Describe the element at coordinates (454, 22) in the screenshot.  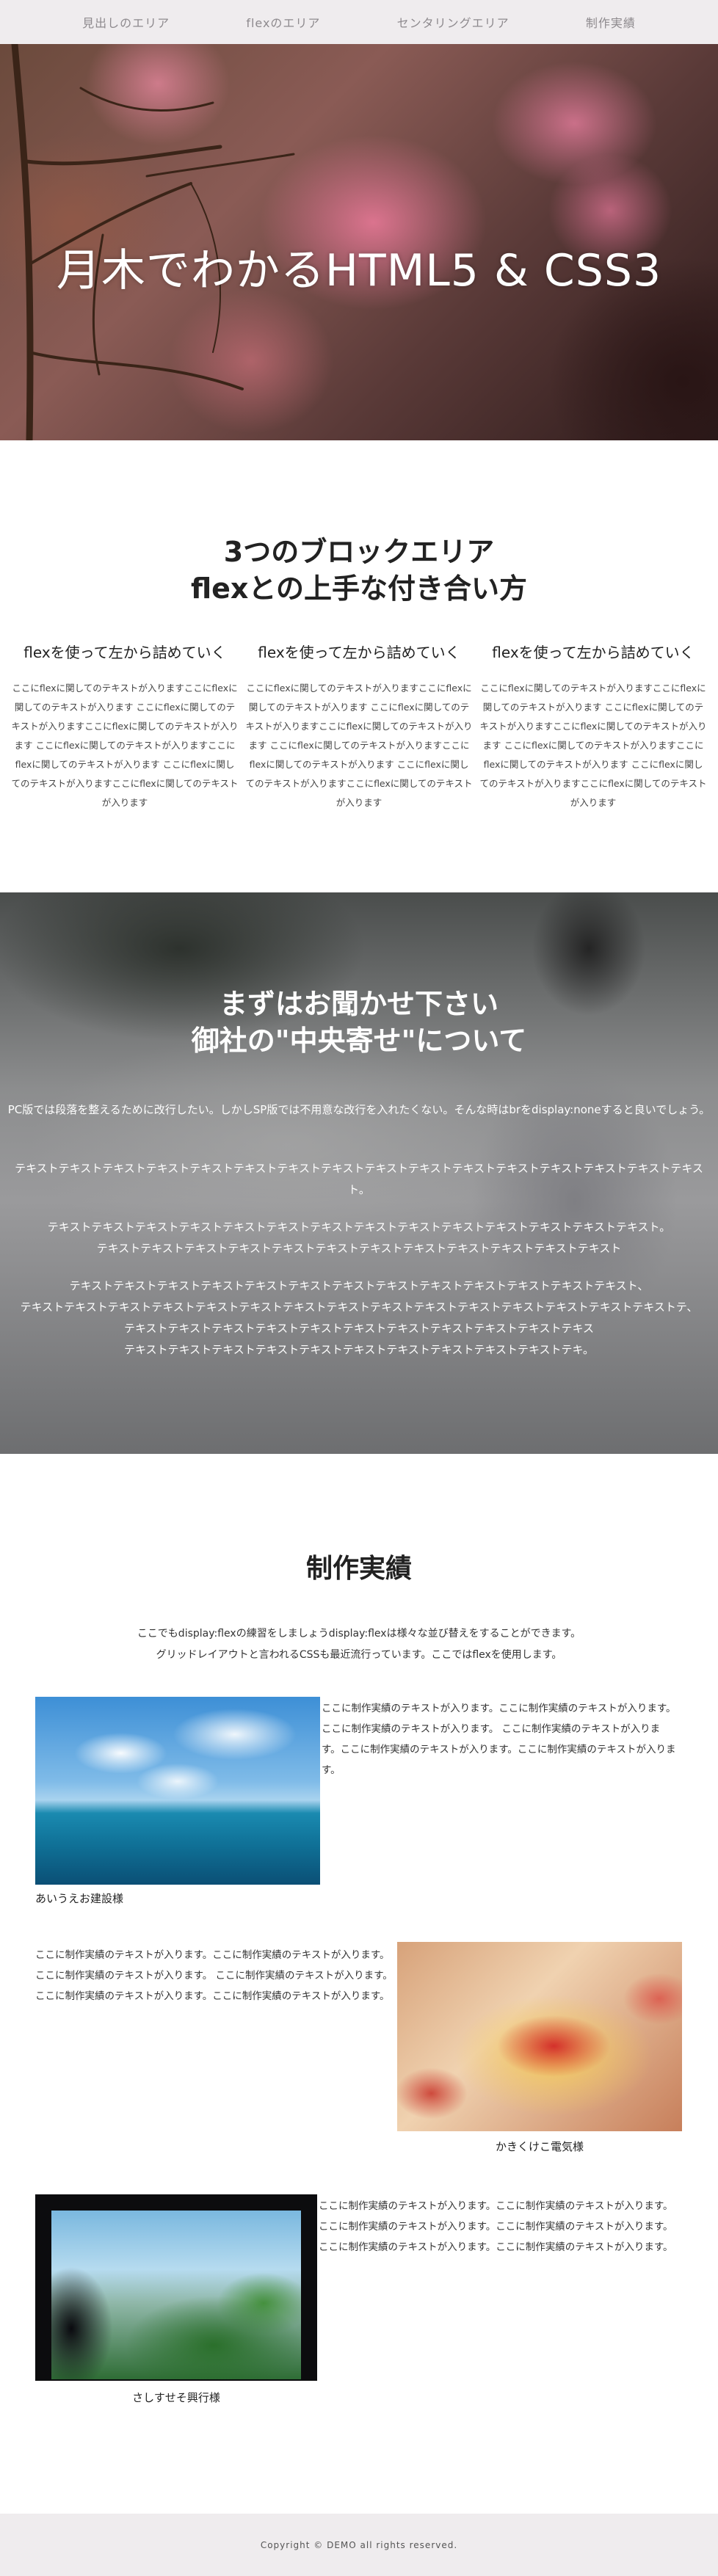
I see `nav-item-centering-area: センタリングエリア` at that location.